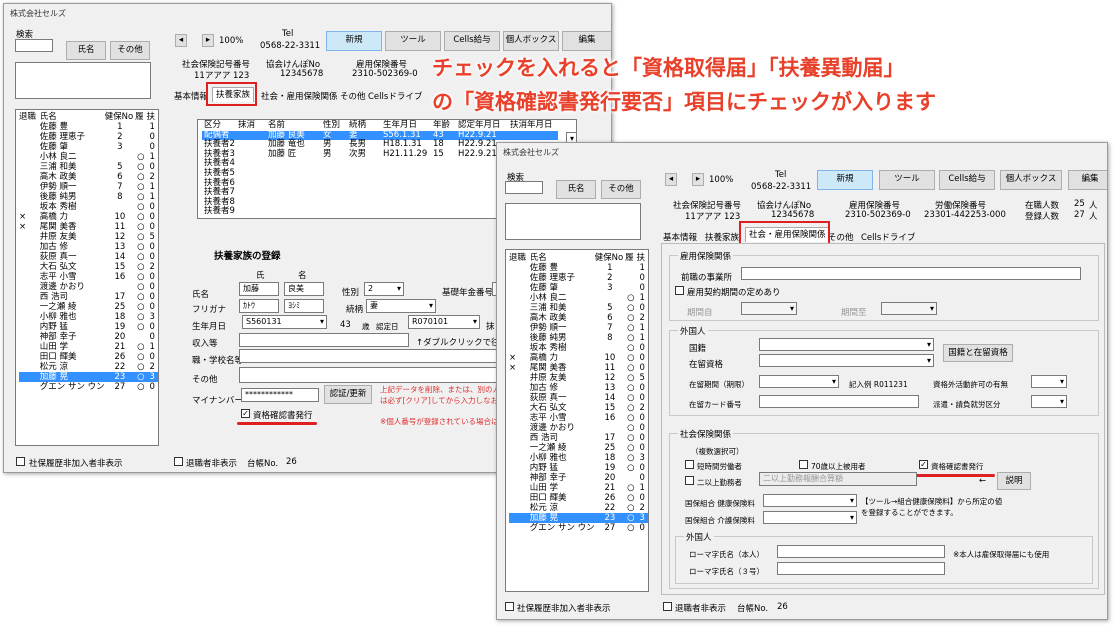 This screenshot has height=626, width=1114. What do you see at coordinates (1049, 401) in the screenshot?
I see `dispatch-select` at bounding box center [1049, 401].